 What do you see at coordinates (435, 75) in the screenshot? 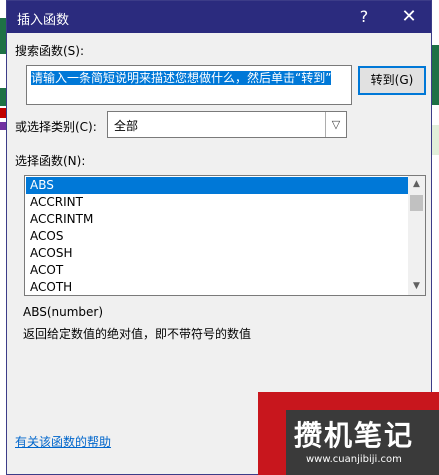
I see `bg-green-block` at bounding box center [435, 75].